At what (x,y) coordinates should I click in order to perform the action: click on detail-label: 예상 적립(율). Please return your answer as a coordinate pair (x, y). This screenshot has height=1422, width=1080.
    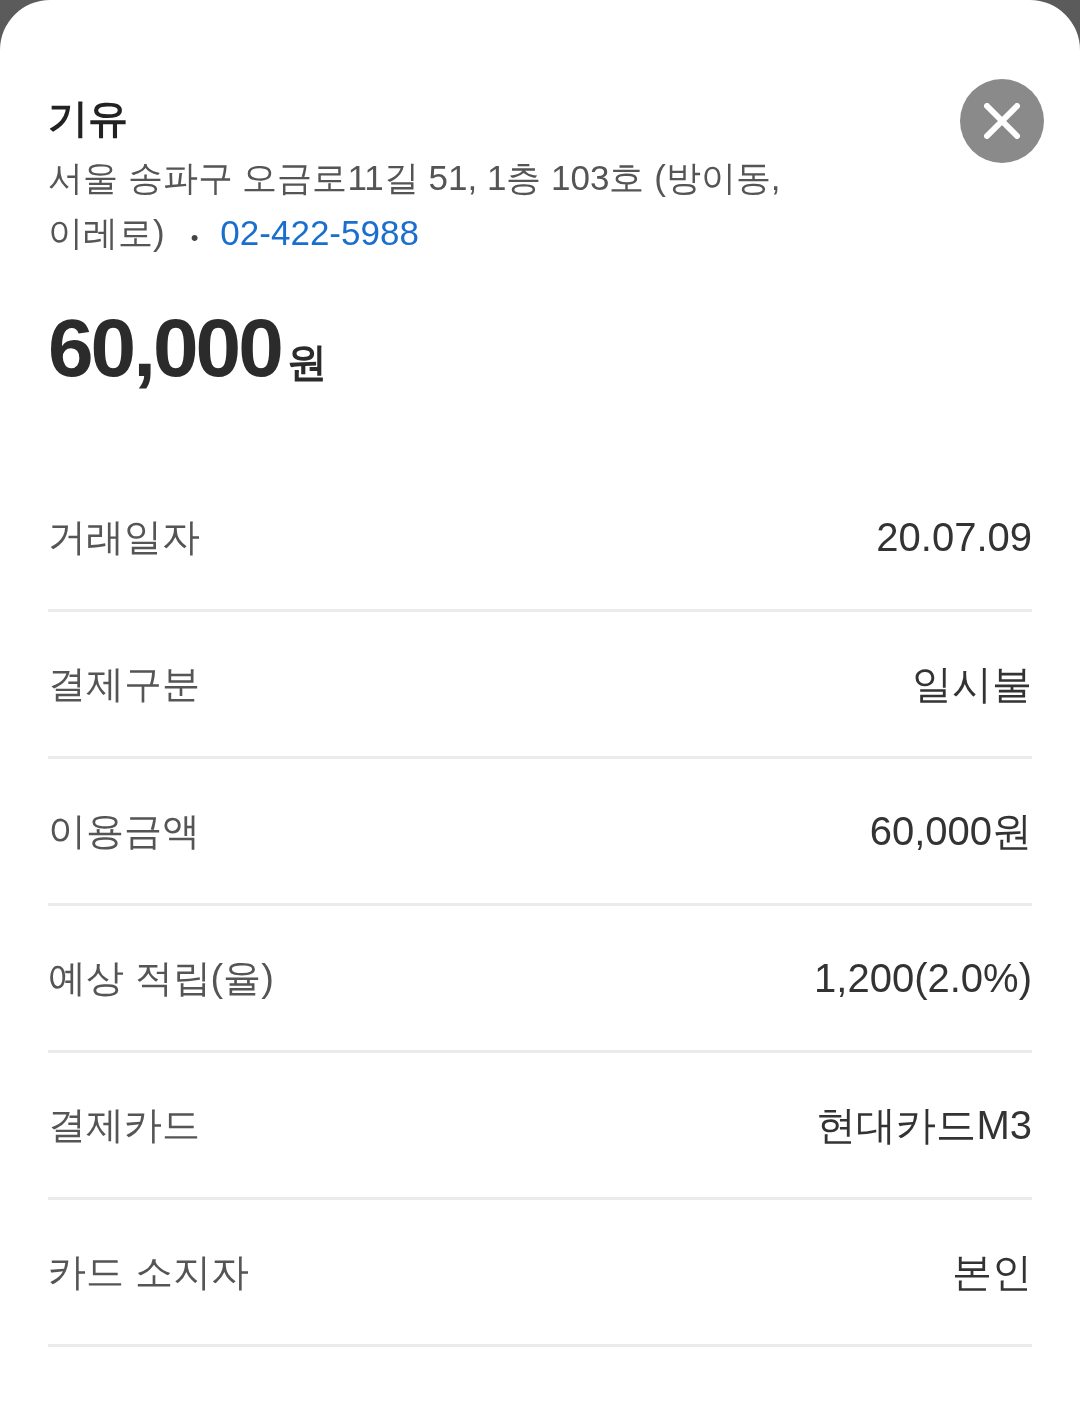
    Looking at the image, I should click on (161, 978).